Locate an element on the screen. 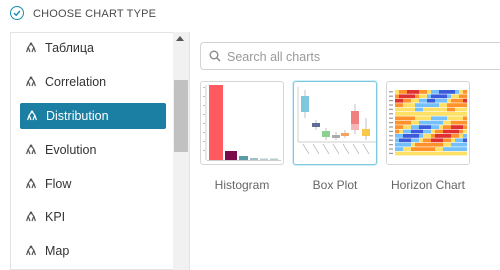 The height and width of the screenshot is (270, 500). scroll-up-arrow-icon is located at coordinates (180, 38).